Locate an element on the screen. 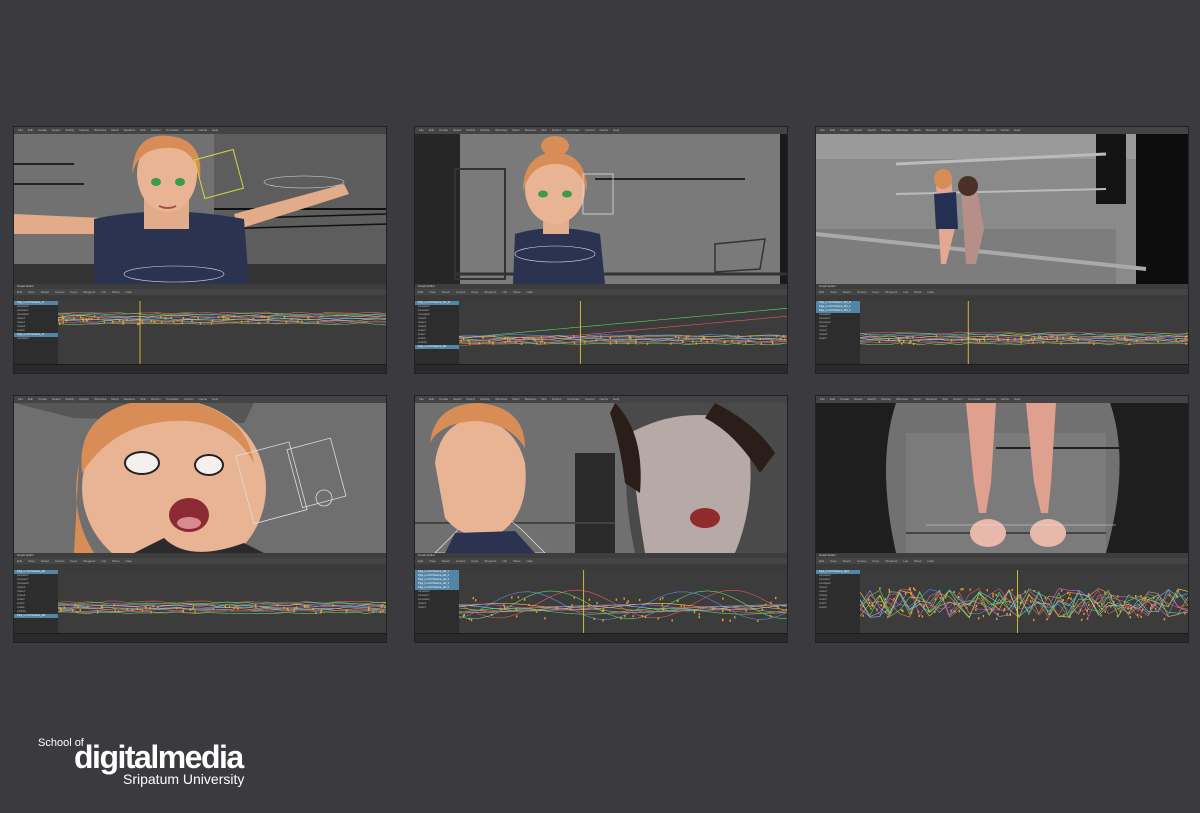 The height and width of the screenshot is (813, 1200). channel-row: translateX is located at coordinates (36, 339).